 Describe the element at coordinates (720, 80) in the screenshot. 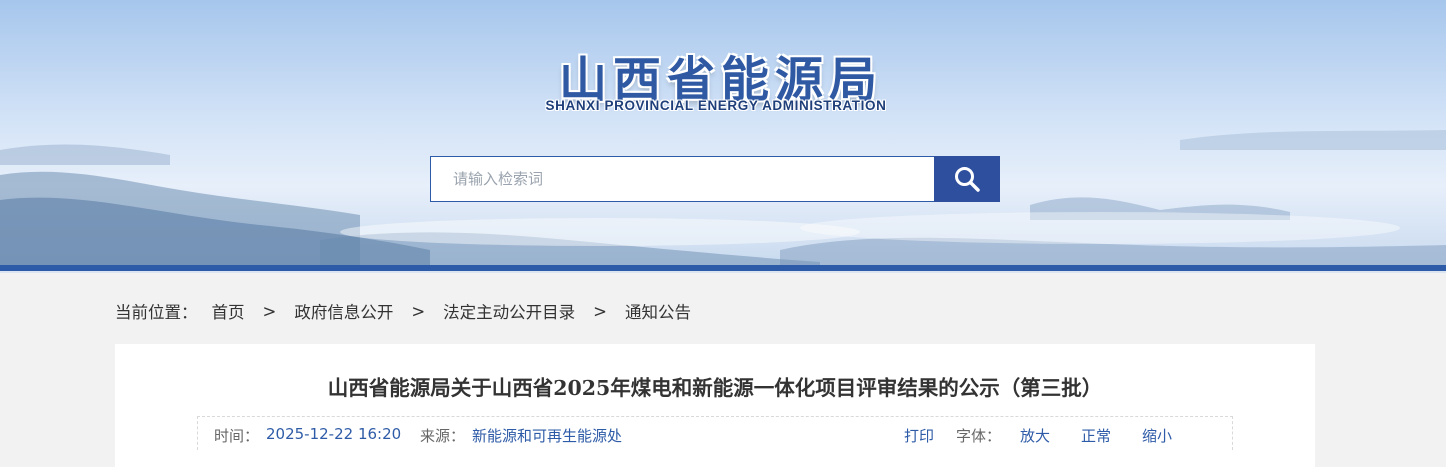

I see `site-title-cn: 山西省能源局` at that location.